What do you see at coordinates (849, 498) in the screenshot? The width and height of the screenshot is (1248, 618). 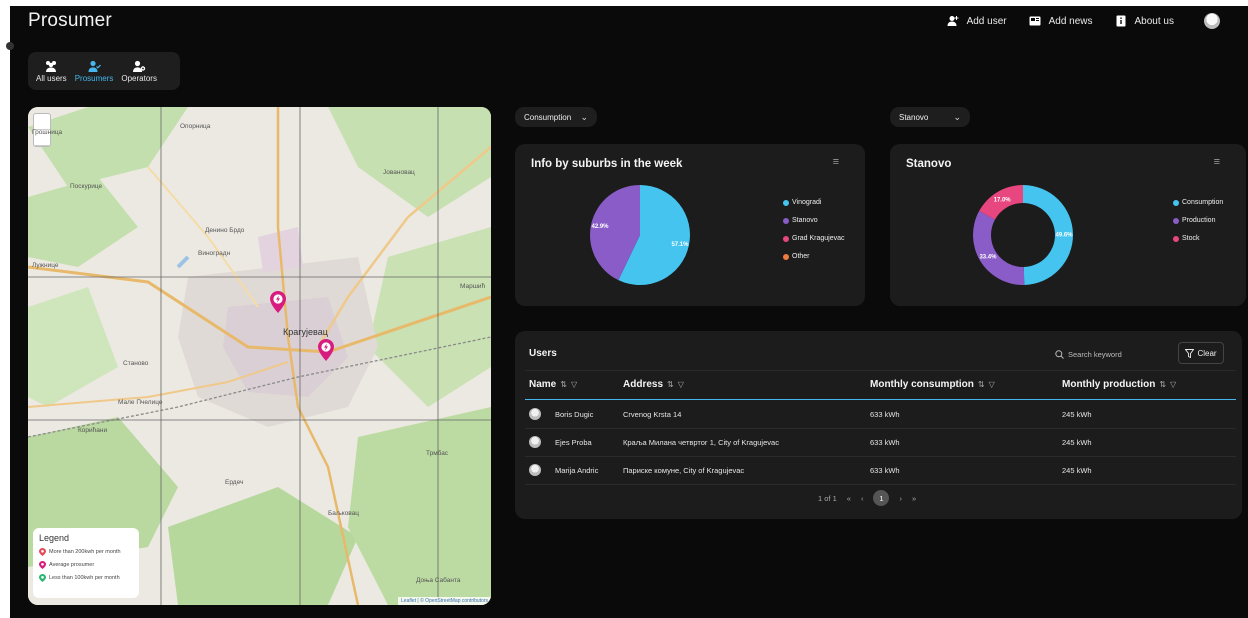 I see `first-page-button: «` at bounding box center [849, 498].